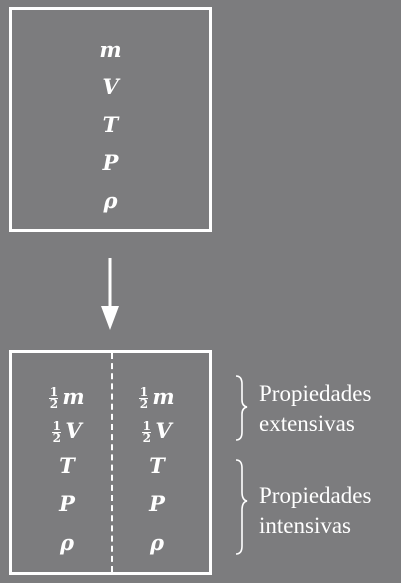 The image size is (401, 583). What do you see at coordinates (110, 86) in the screenshot?
I see `volume-symbol: V` at bounding box center [110, 86].